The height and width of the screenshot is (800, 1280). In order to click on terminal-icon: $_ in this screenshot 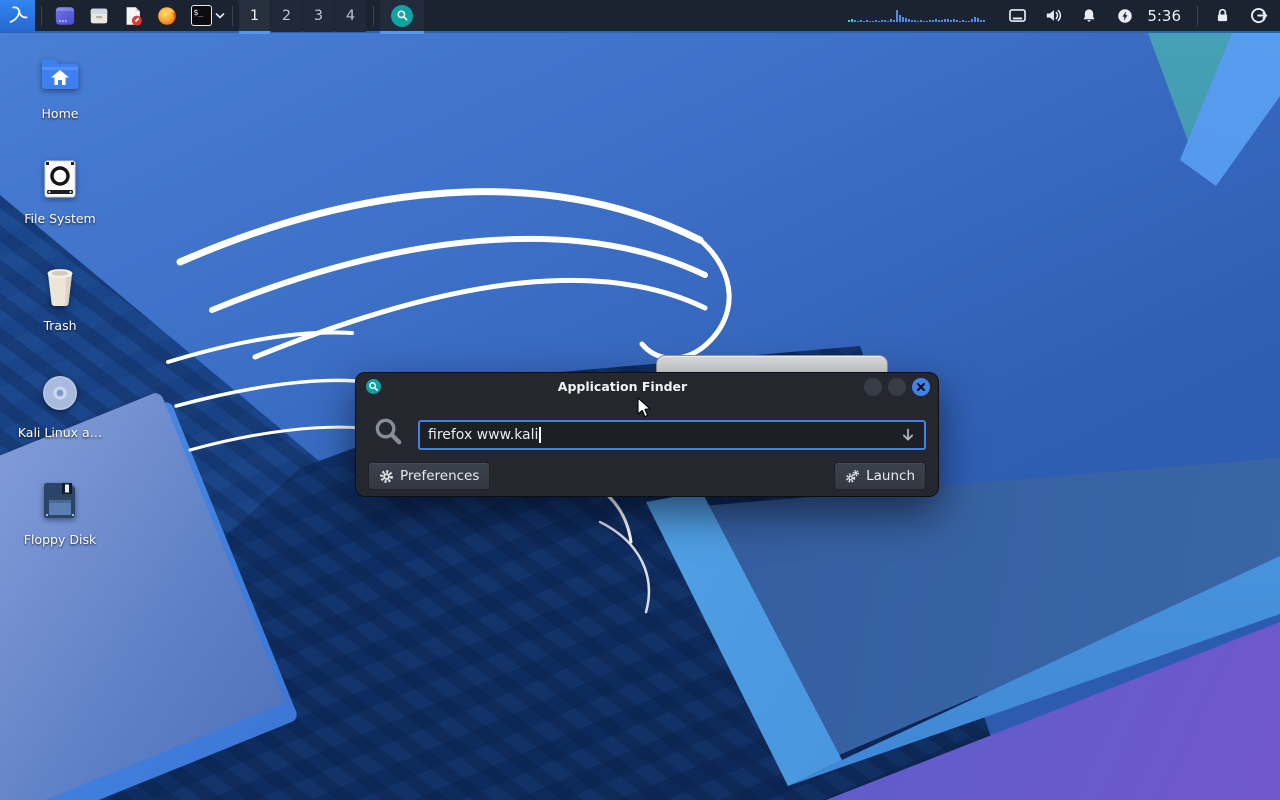, I will do `click(201, 15)`.